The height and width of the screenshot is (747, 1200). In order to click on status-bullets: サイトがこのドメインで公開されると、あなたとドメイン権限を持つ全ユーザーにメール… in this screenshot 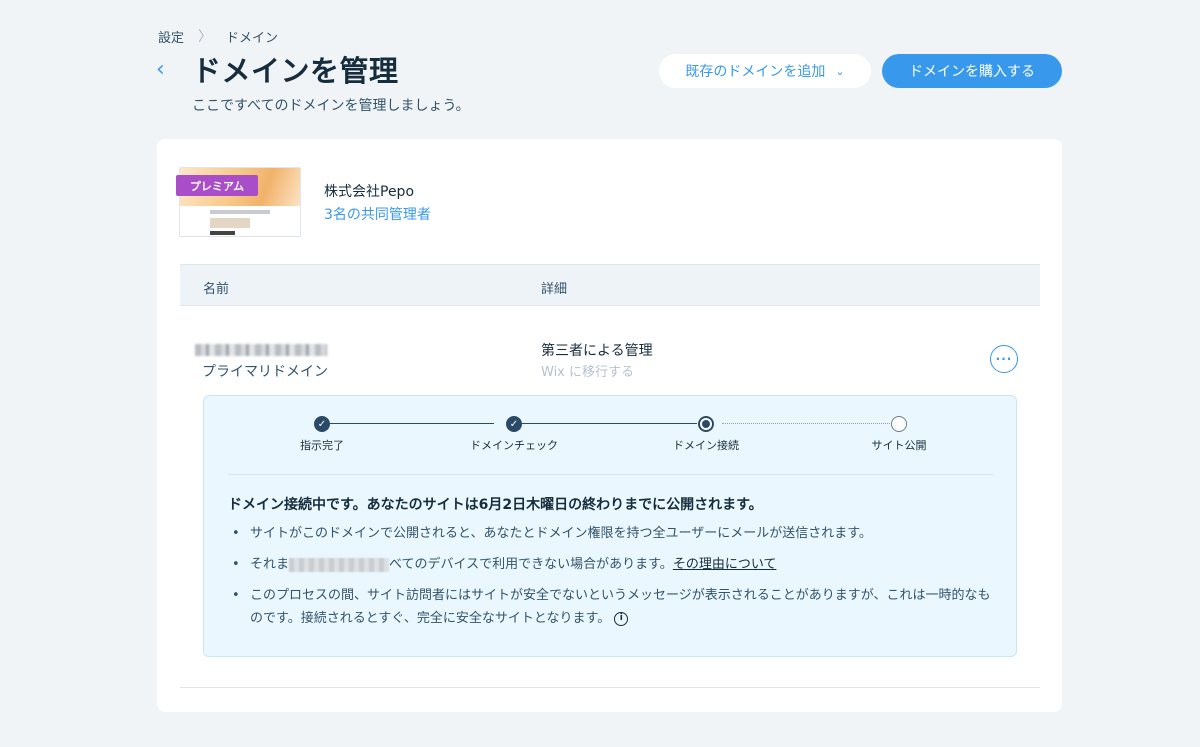, I will do `click(613, 580)`.